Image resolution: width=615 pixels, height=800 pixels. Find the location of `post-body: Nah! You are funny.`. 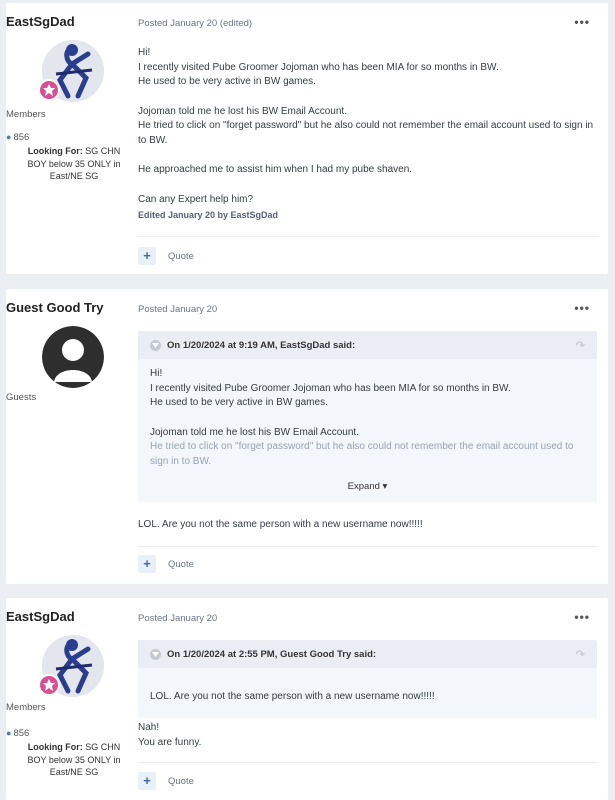

post-body: Nah! You are funny. is located at coordinates (170, 735).